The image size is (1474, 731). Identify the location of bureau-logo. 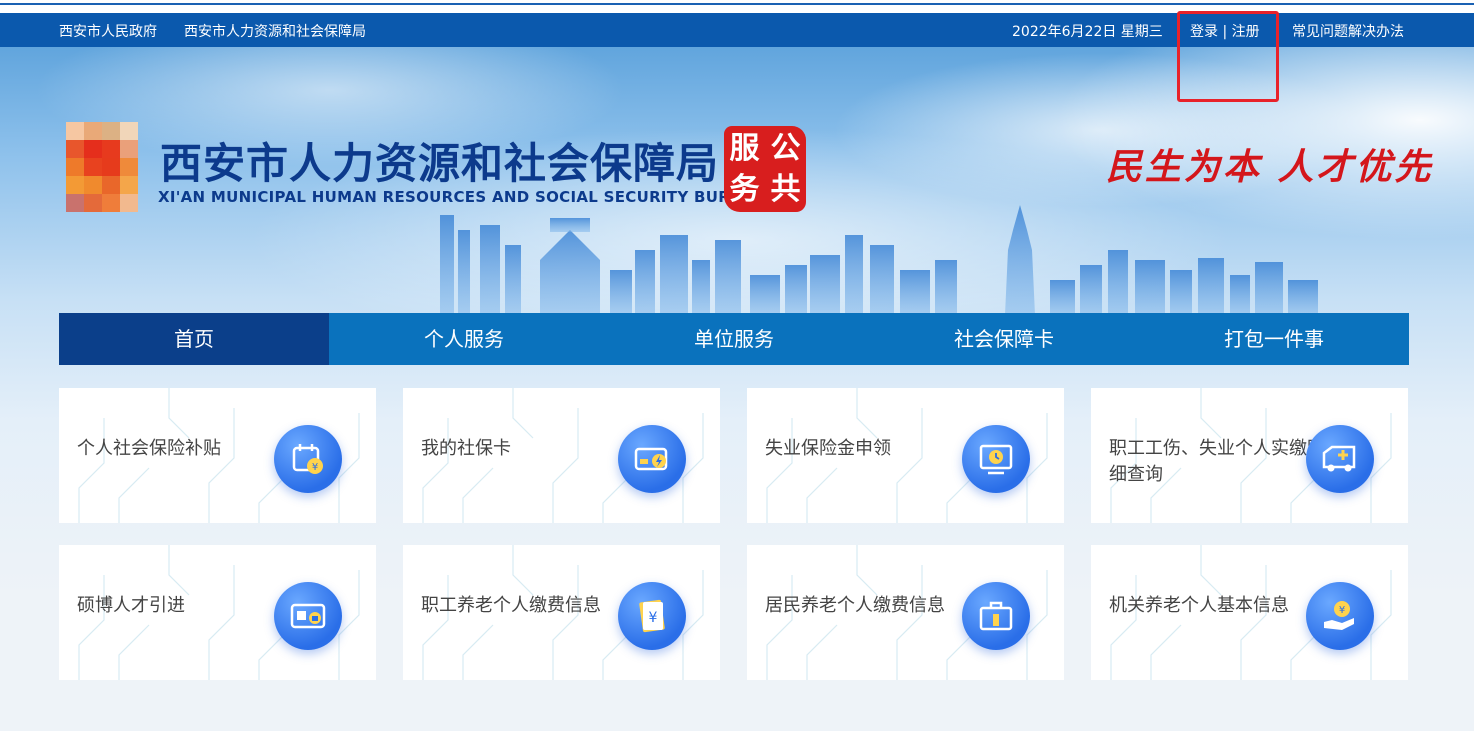
(102, 167).